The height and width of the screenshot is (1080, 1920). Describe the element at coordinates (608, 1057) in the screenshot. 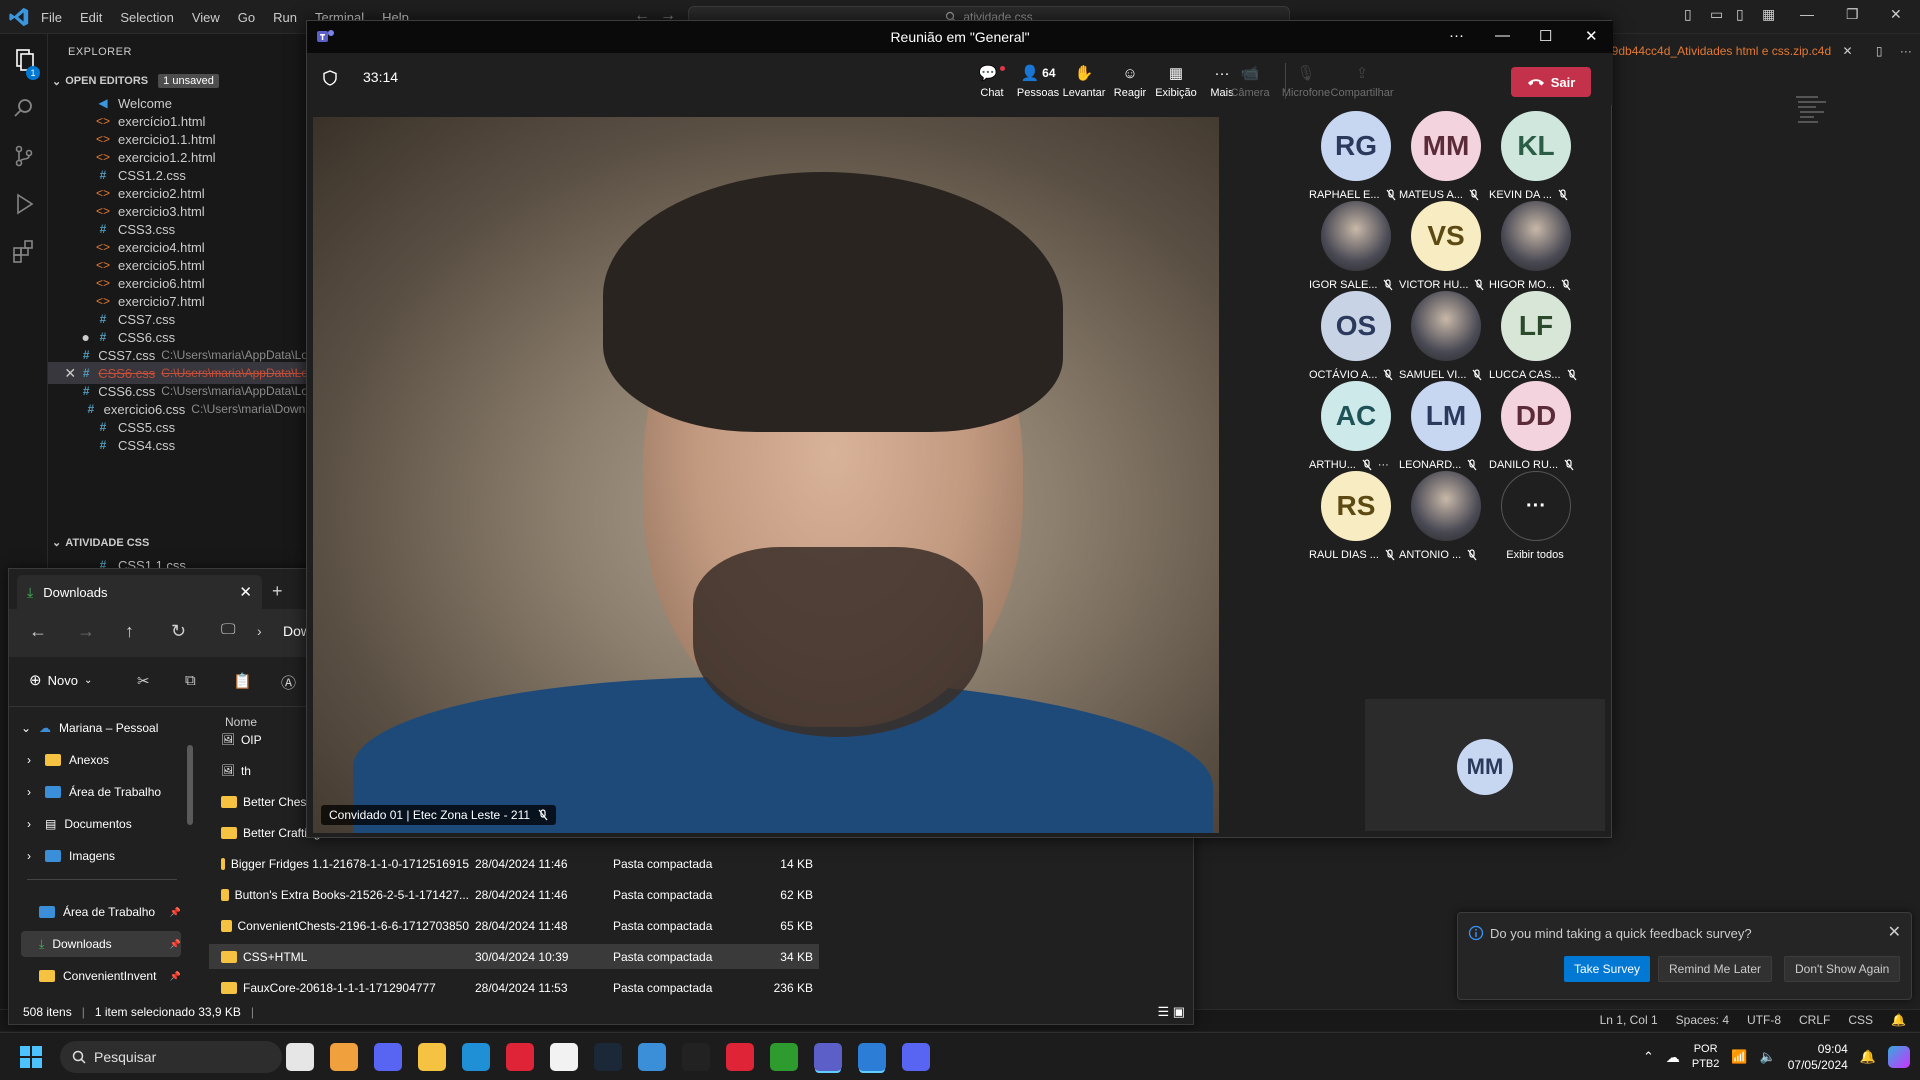

I see `steam-icon` at that location.